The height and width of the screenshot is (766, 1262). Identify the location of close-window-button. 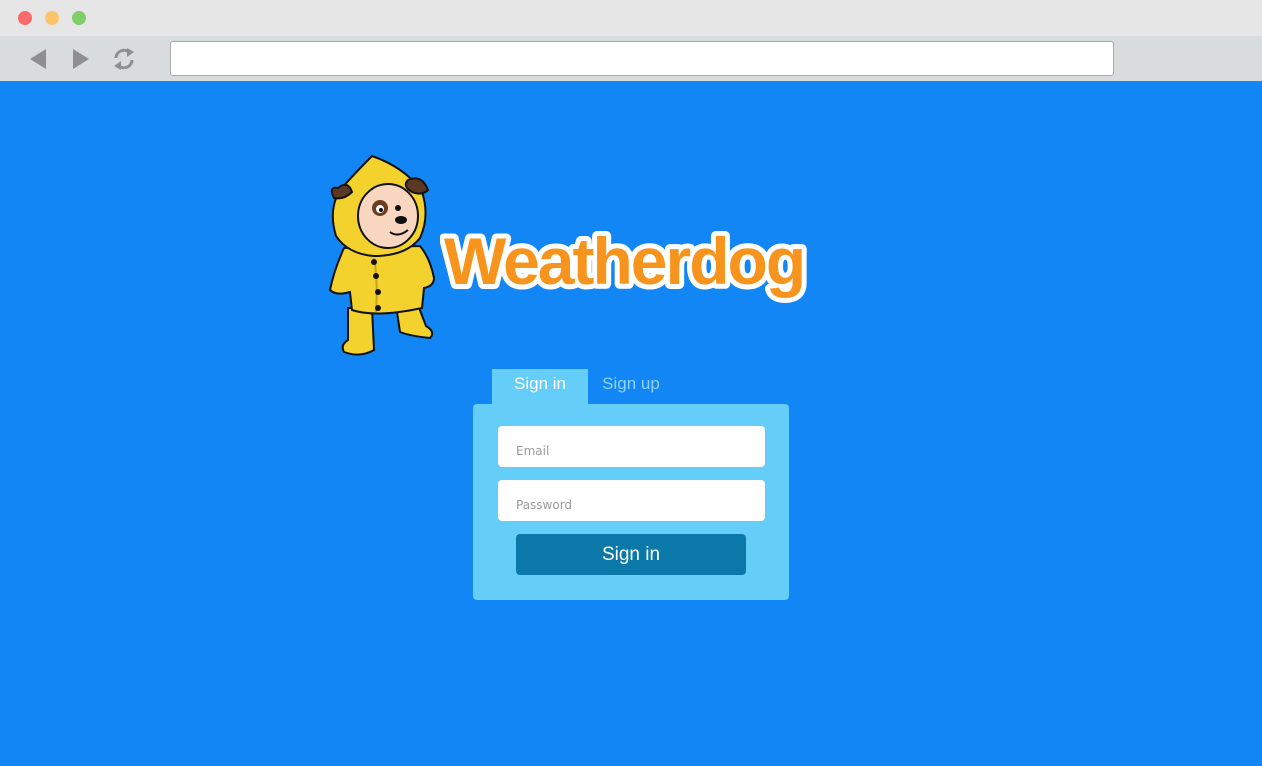
(25, 18).